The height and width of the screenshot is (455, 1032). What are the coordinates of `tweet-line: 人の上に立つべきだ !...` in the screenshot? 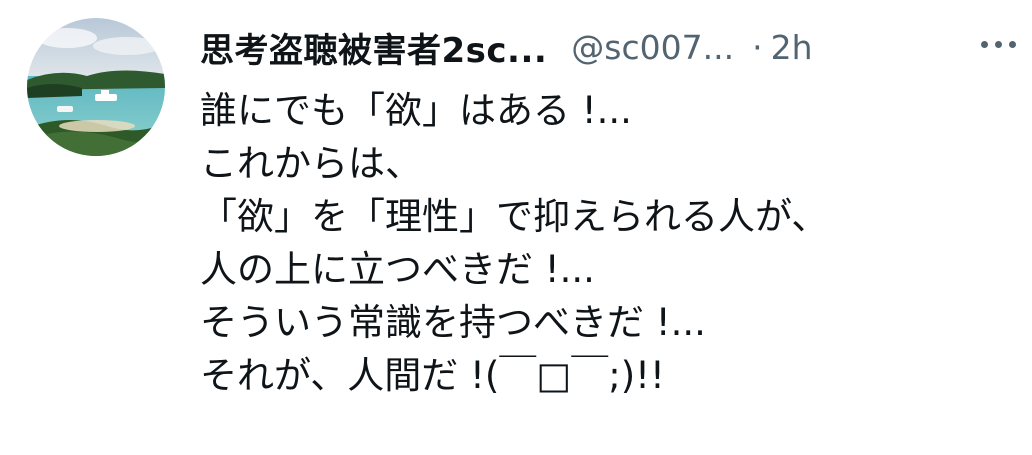 It's located at (397, 269).